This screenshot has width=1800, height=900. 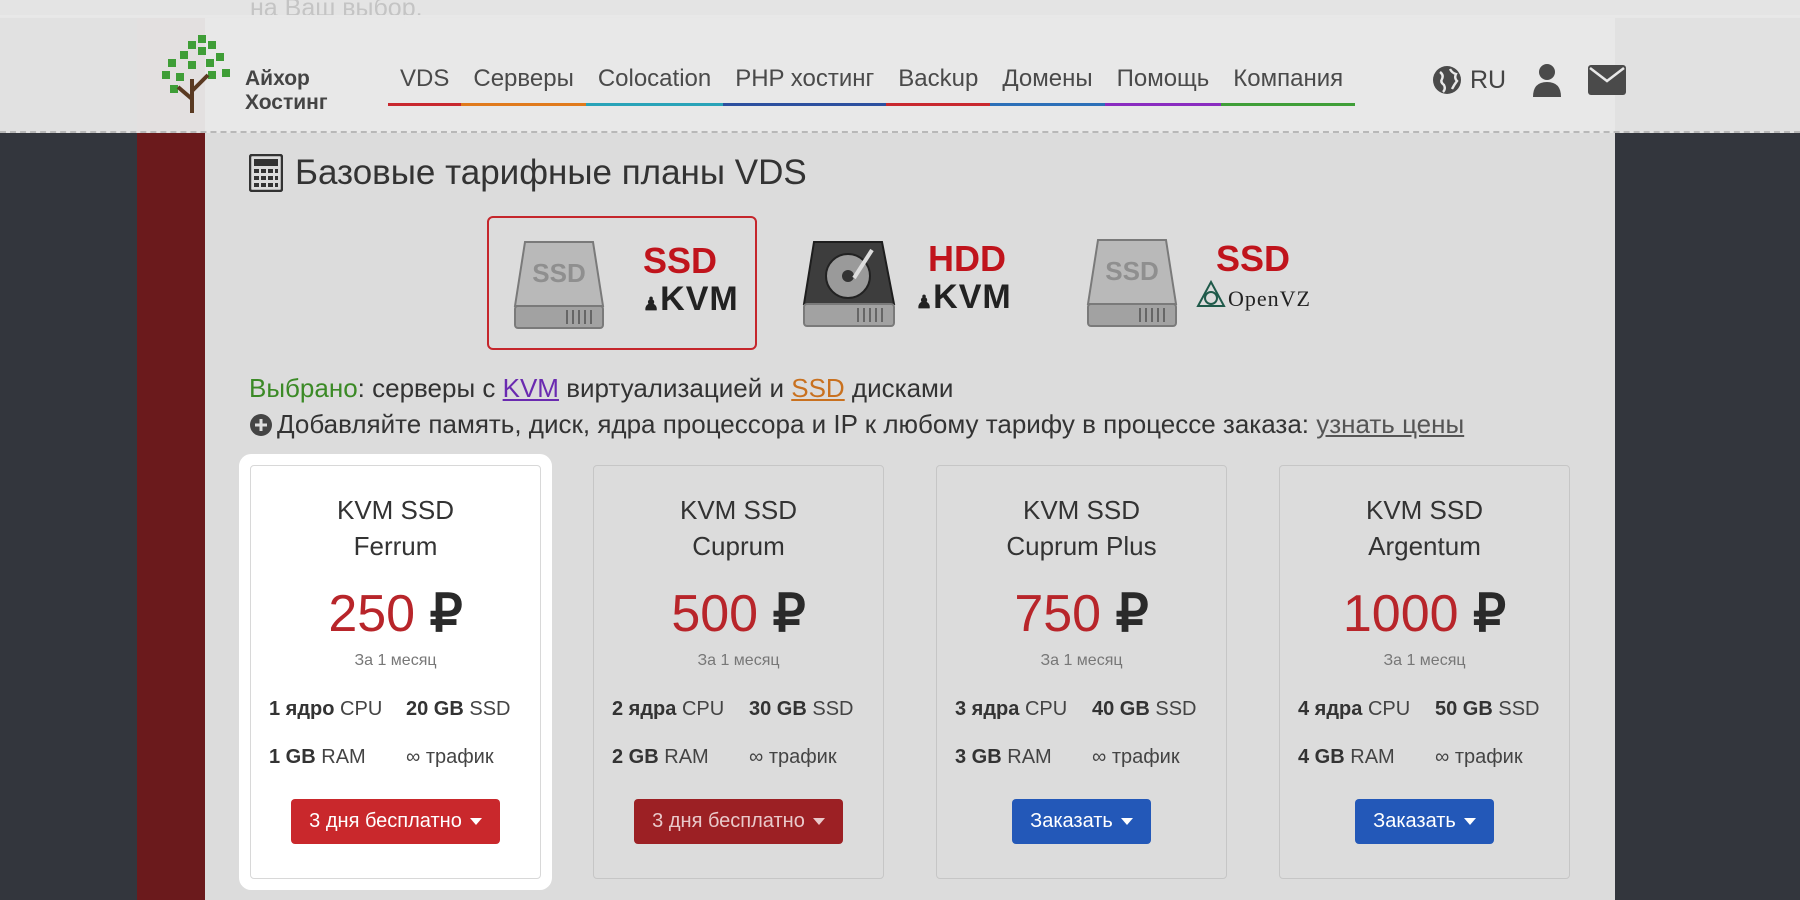 What do you see at coordinates (395, 528) in the screenshot?
I see `plan-name: KVM SSD Ferrum` at bounding box center [395, 528].